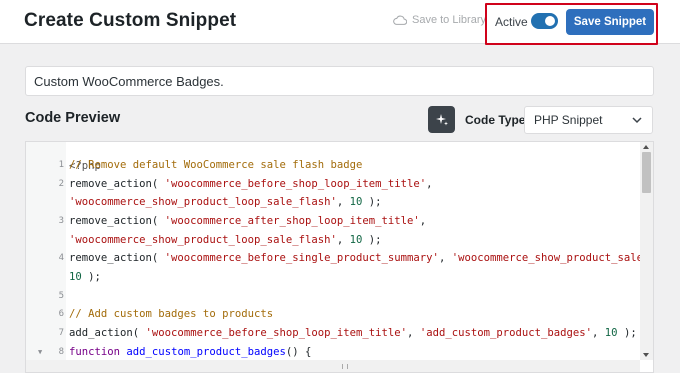 This screenshot has width=680, height=373. What do you see at coordinates (333, 366) in the screenshot?
I see `editor-resize-handle` at bounding box center [333, 366].